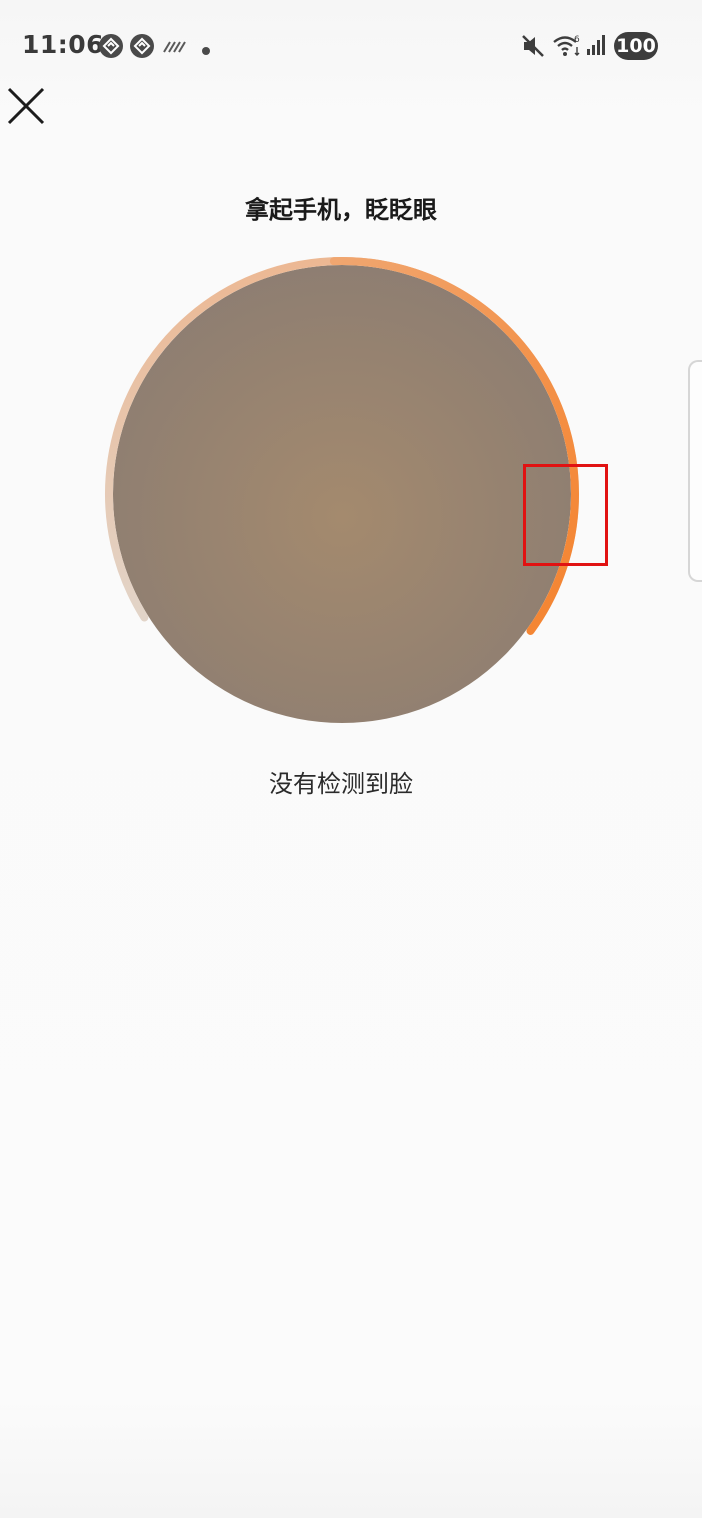 The height and width of the screenshot is (1518, 702). Describe the element at coordinates (174, 48) in the screenshot. I see `data-activity-icon` at that location.